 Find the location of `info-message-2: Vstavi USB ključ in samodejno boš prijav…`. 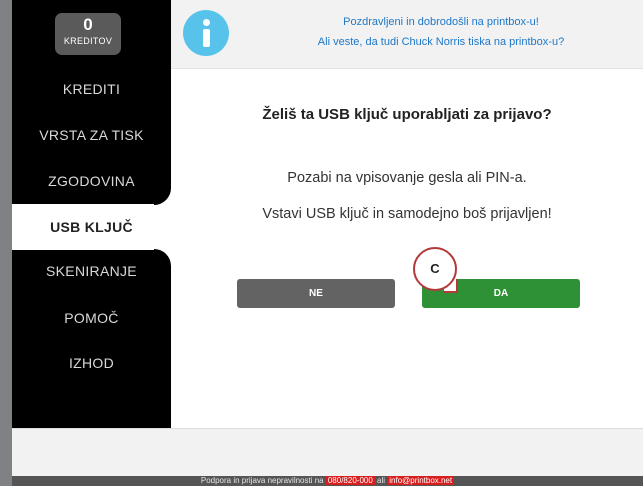

info-message-2: Vstavi USB ključ in samodejno boš prijav… is located at coordinates (407, 214).